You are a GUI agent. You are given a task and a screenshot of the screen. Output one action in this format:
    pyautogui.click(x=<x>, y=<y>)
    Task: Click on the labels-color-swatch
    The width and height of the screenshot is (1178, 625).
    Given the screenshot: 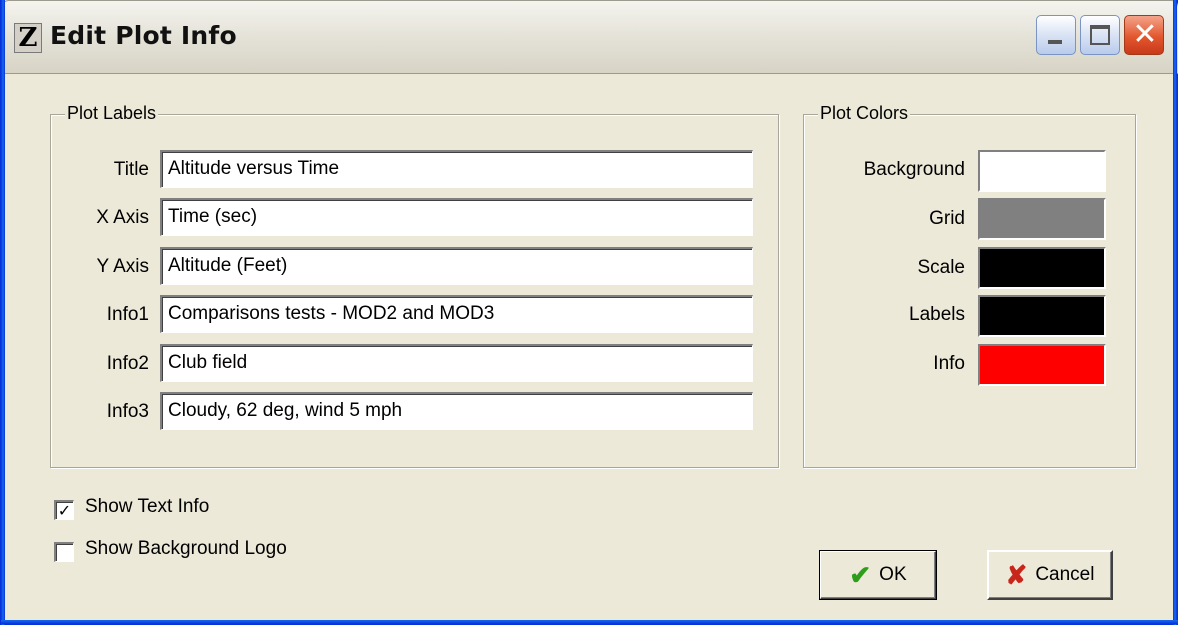 What is the action you would take?
    pyautogui.click(x=1042, y=316)
    